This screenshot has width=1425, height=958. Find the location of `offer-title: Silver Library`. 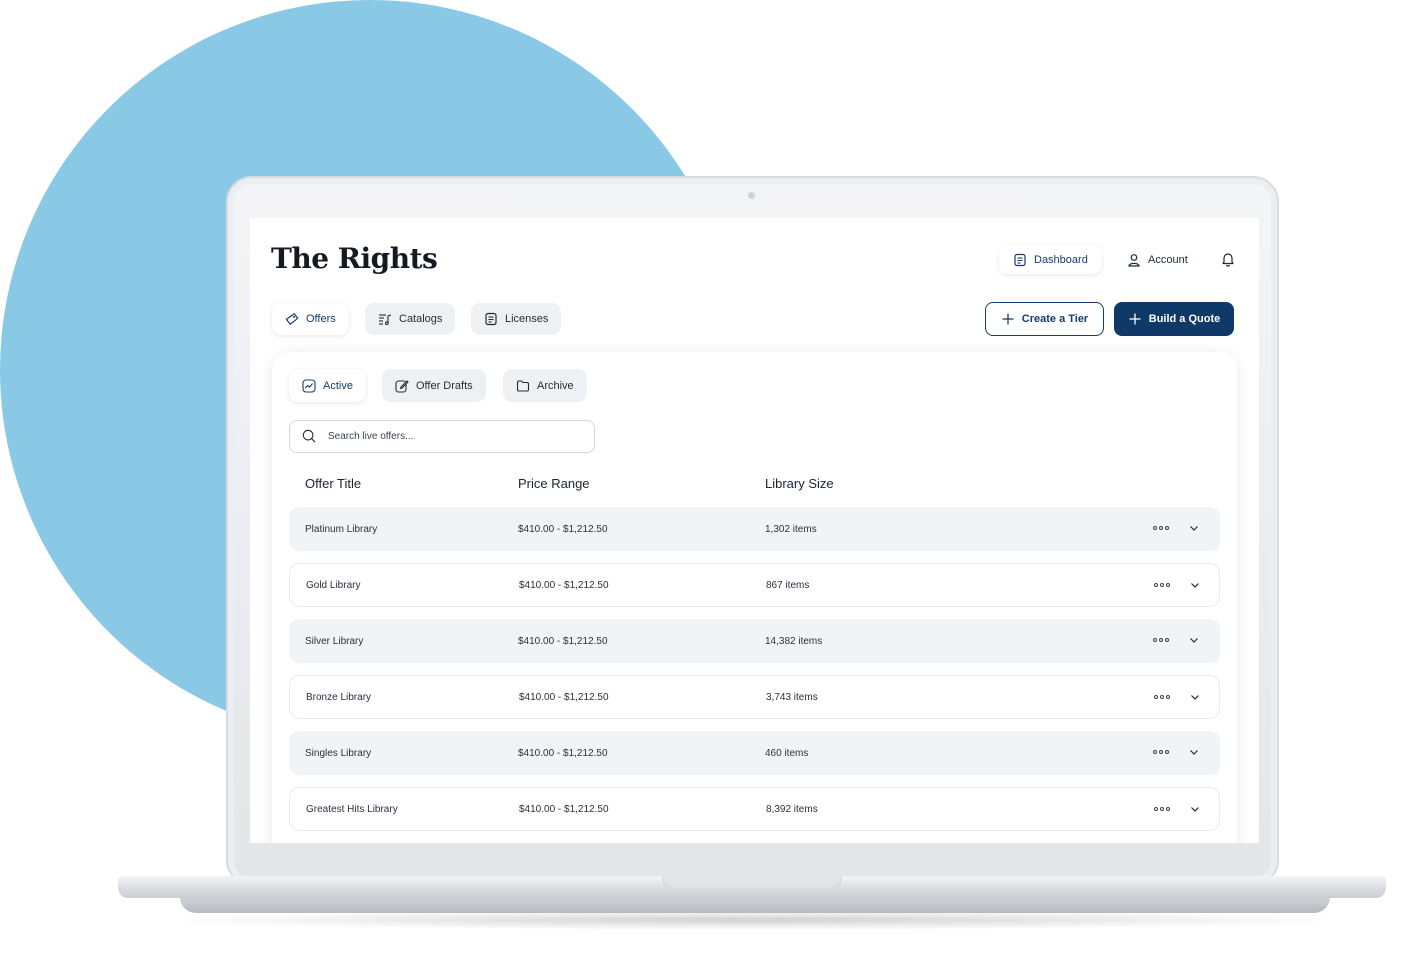

offer-title: Silver Library is located at coordinates (334, 641).